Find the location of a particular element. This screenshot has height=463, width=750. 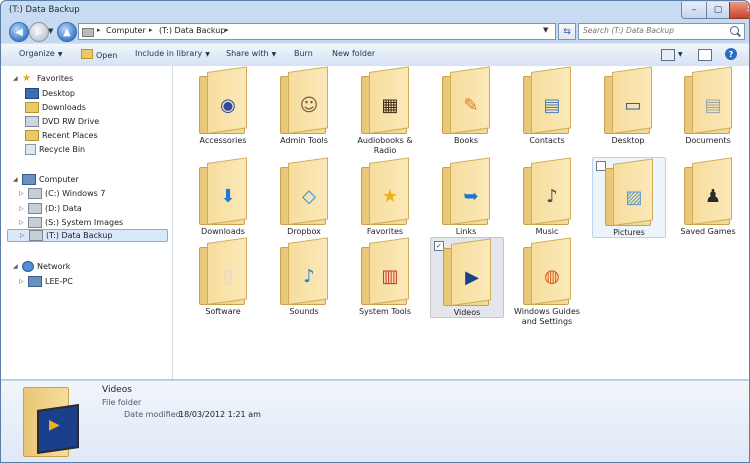

new-folder-button: New folder is located at coordinates (353, 53).